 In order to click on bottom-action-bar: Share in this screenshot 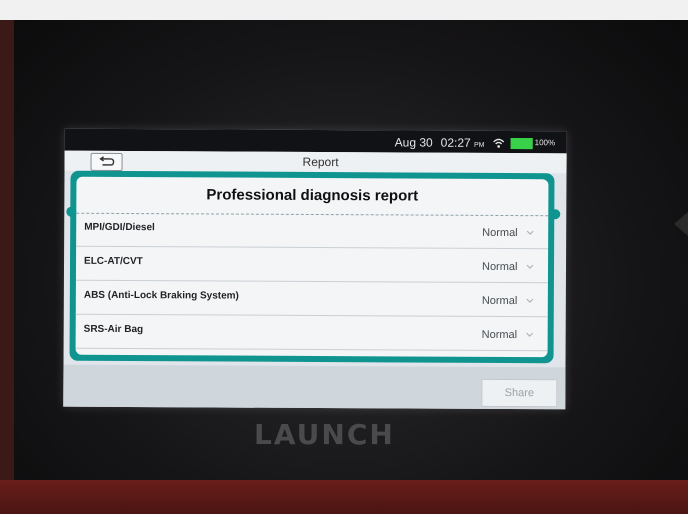, I will do `click(314, 387)`.